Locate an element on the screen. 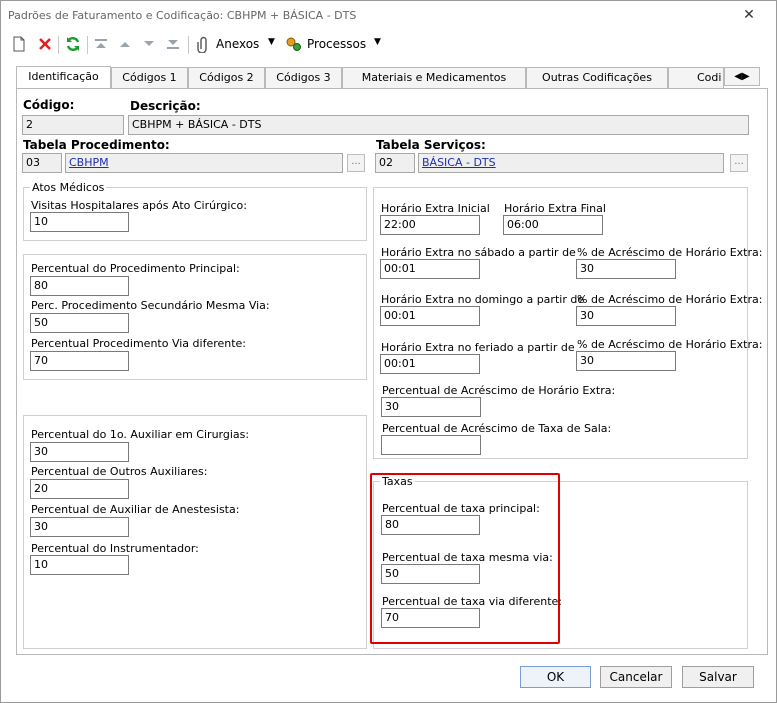 This screenshot has height=703, width=777. tabela-procedimento-label: Tabela Procedimento: is located at coordinates (96, 145).